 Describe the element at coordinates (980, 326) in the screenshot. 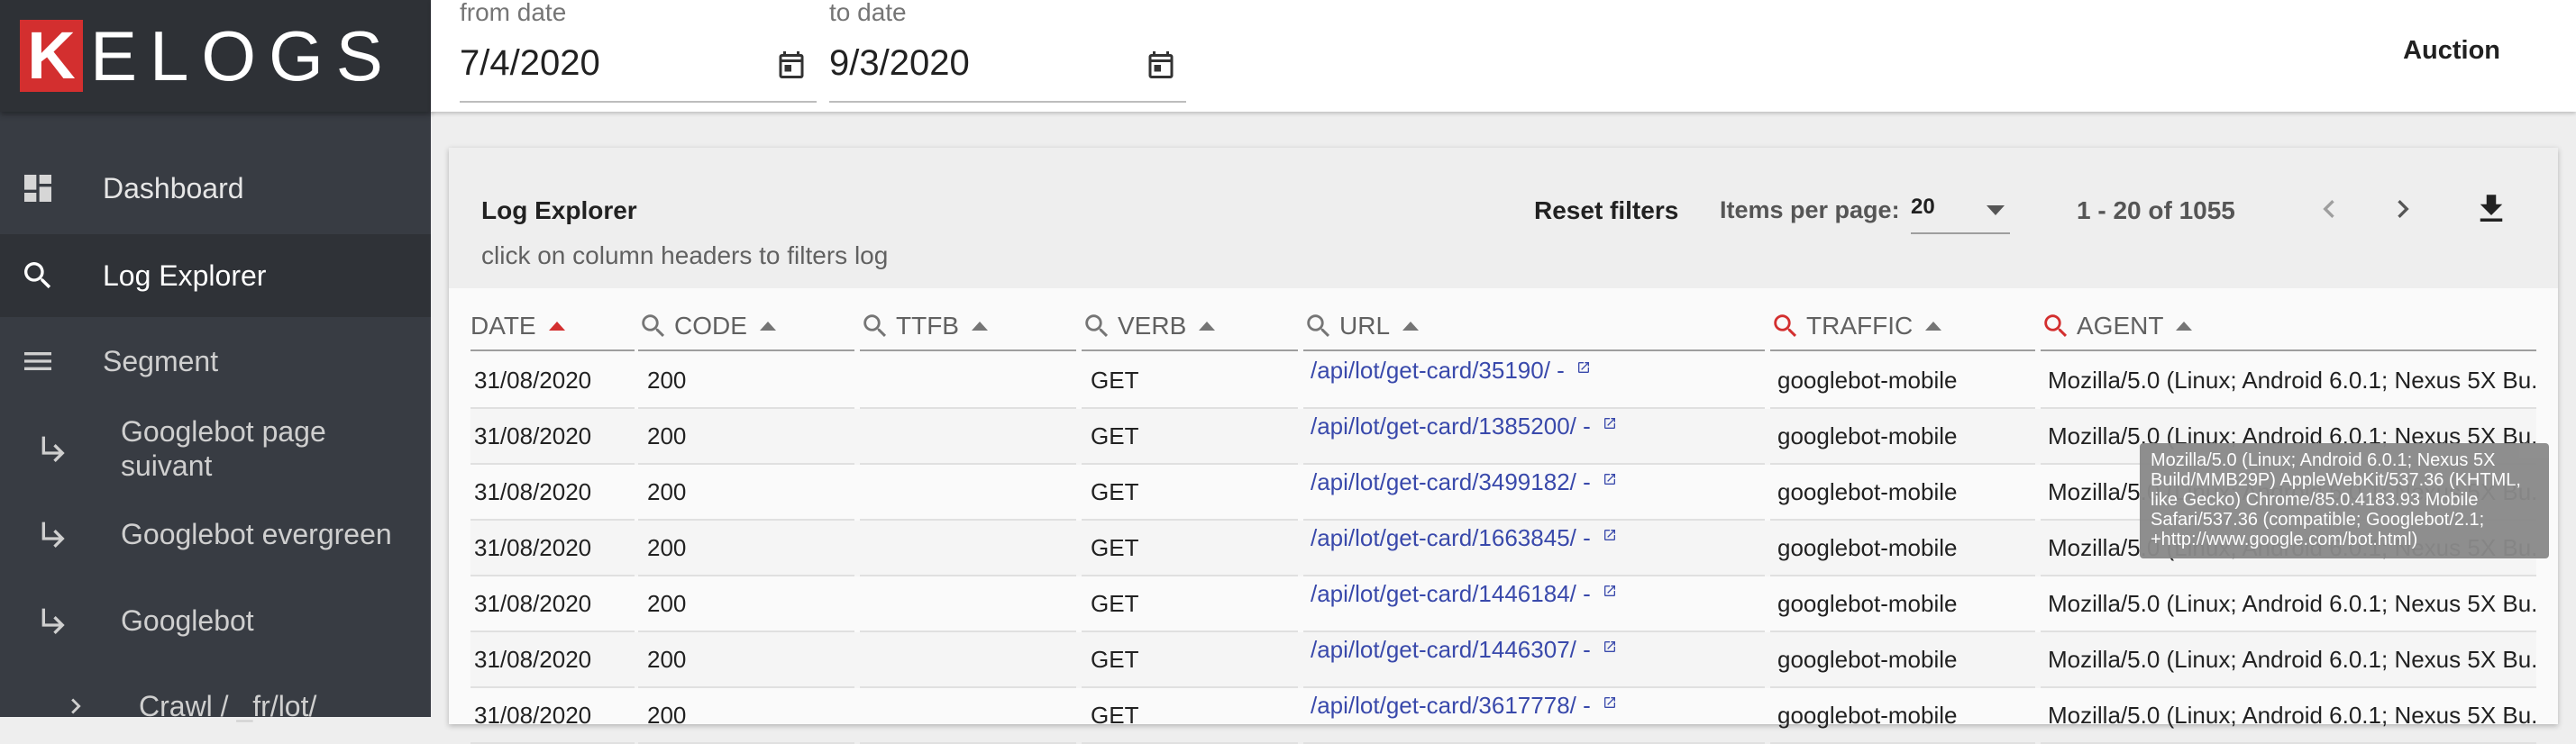

I see `sort-asc-icon` at that location.